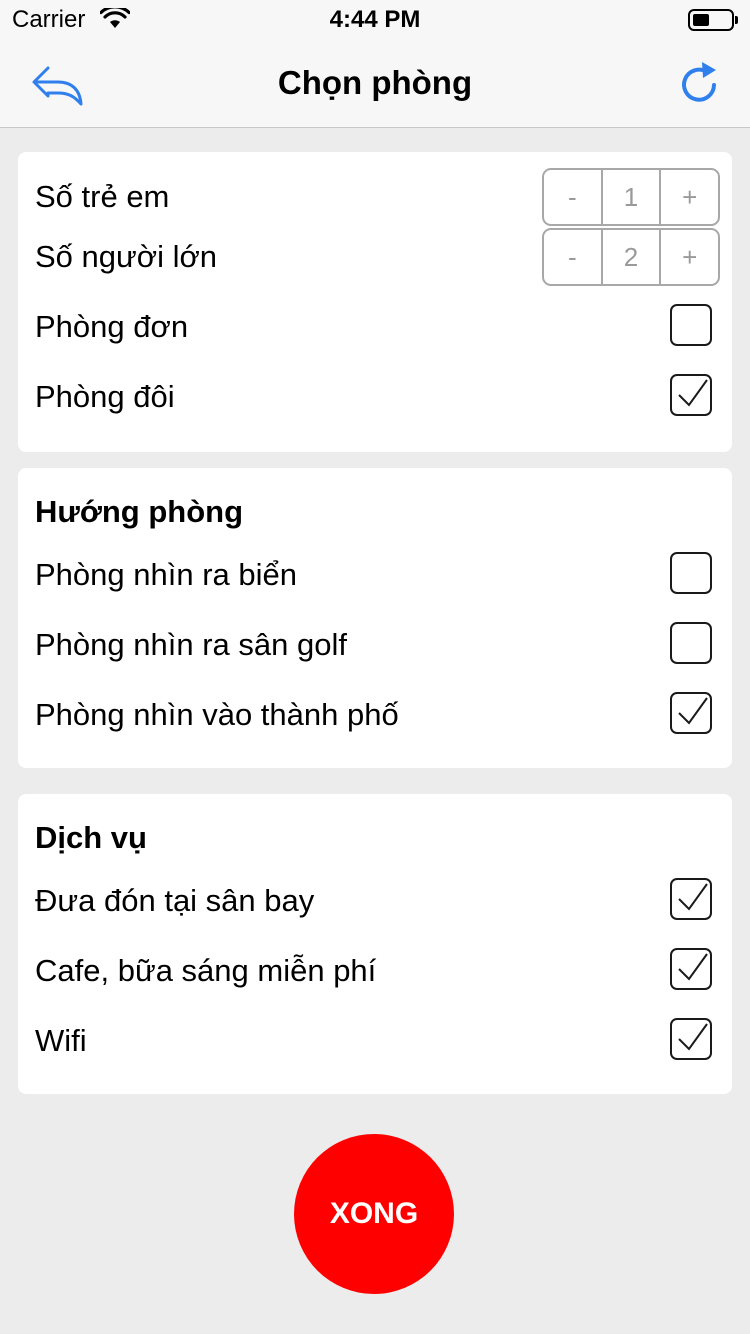 This screenshot has width=750, height=1334. Describe the element at coordinates (713, 20) in the screenshot. I see `battery-icon` at that location.